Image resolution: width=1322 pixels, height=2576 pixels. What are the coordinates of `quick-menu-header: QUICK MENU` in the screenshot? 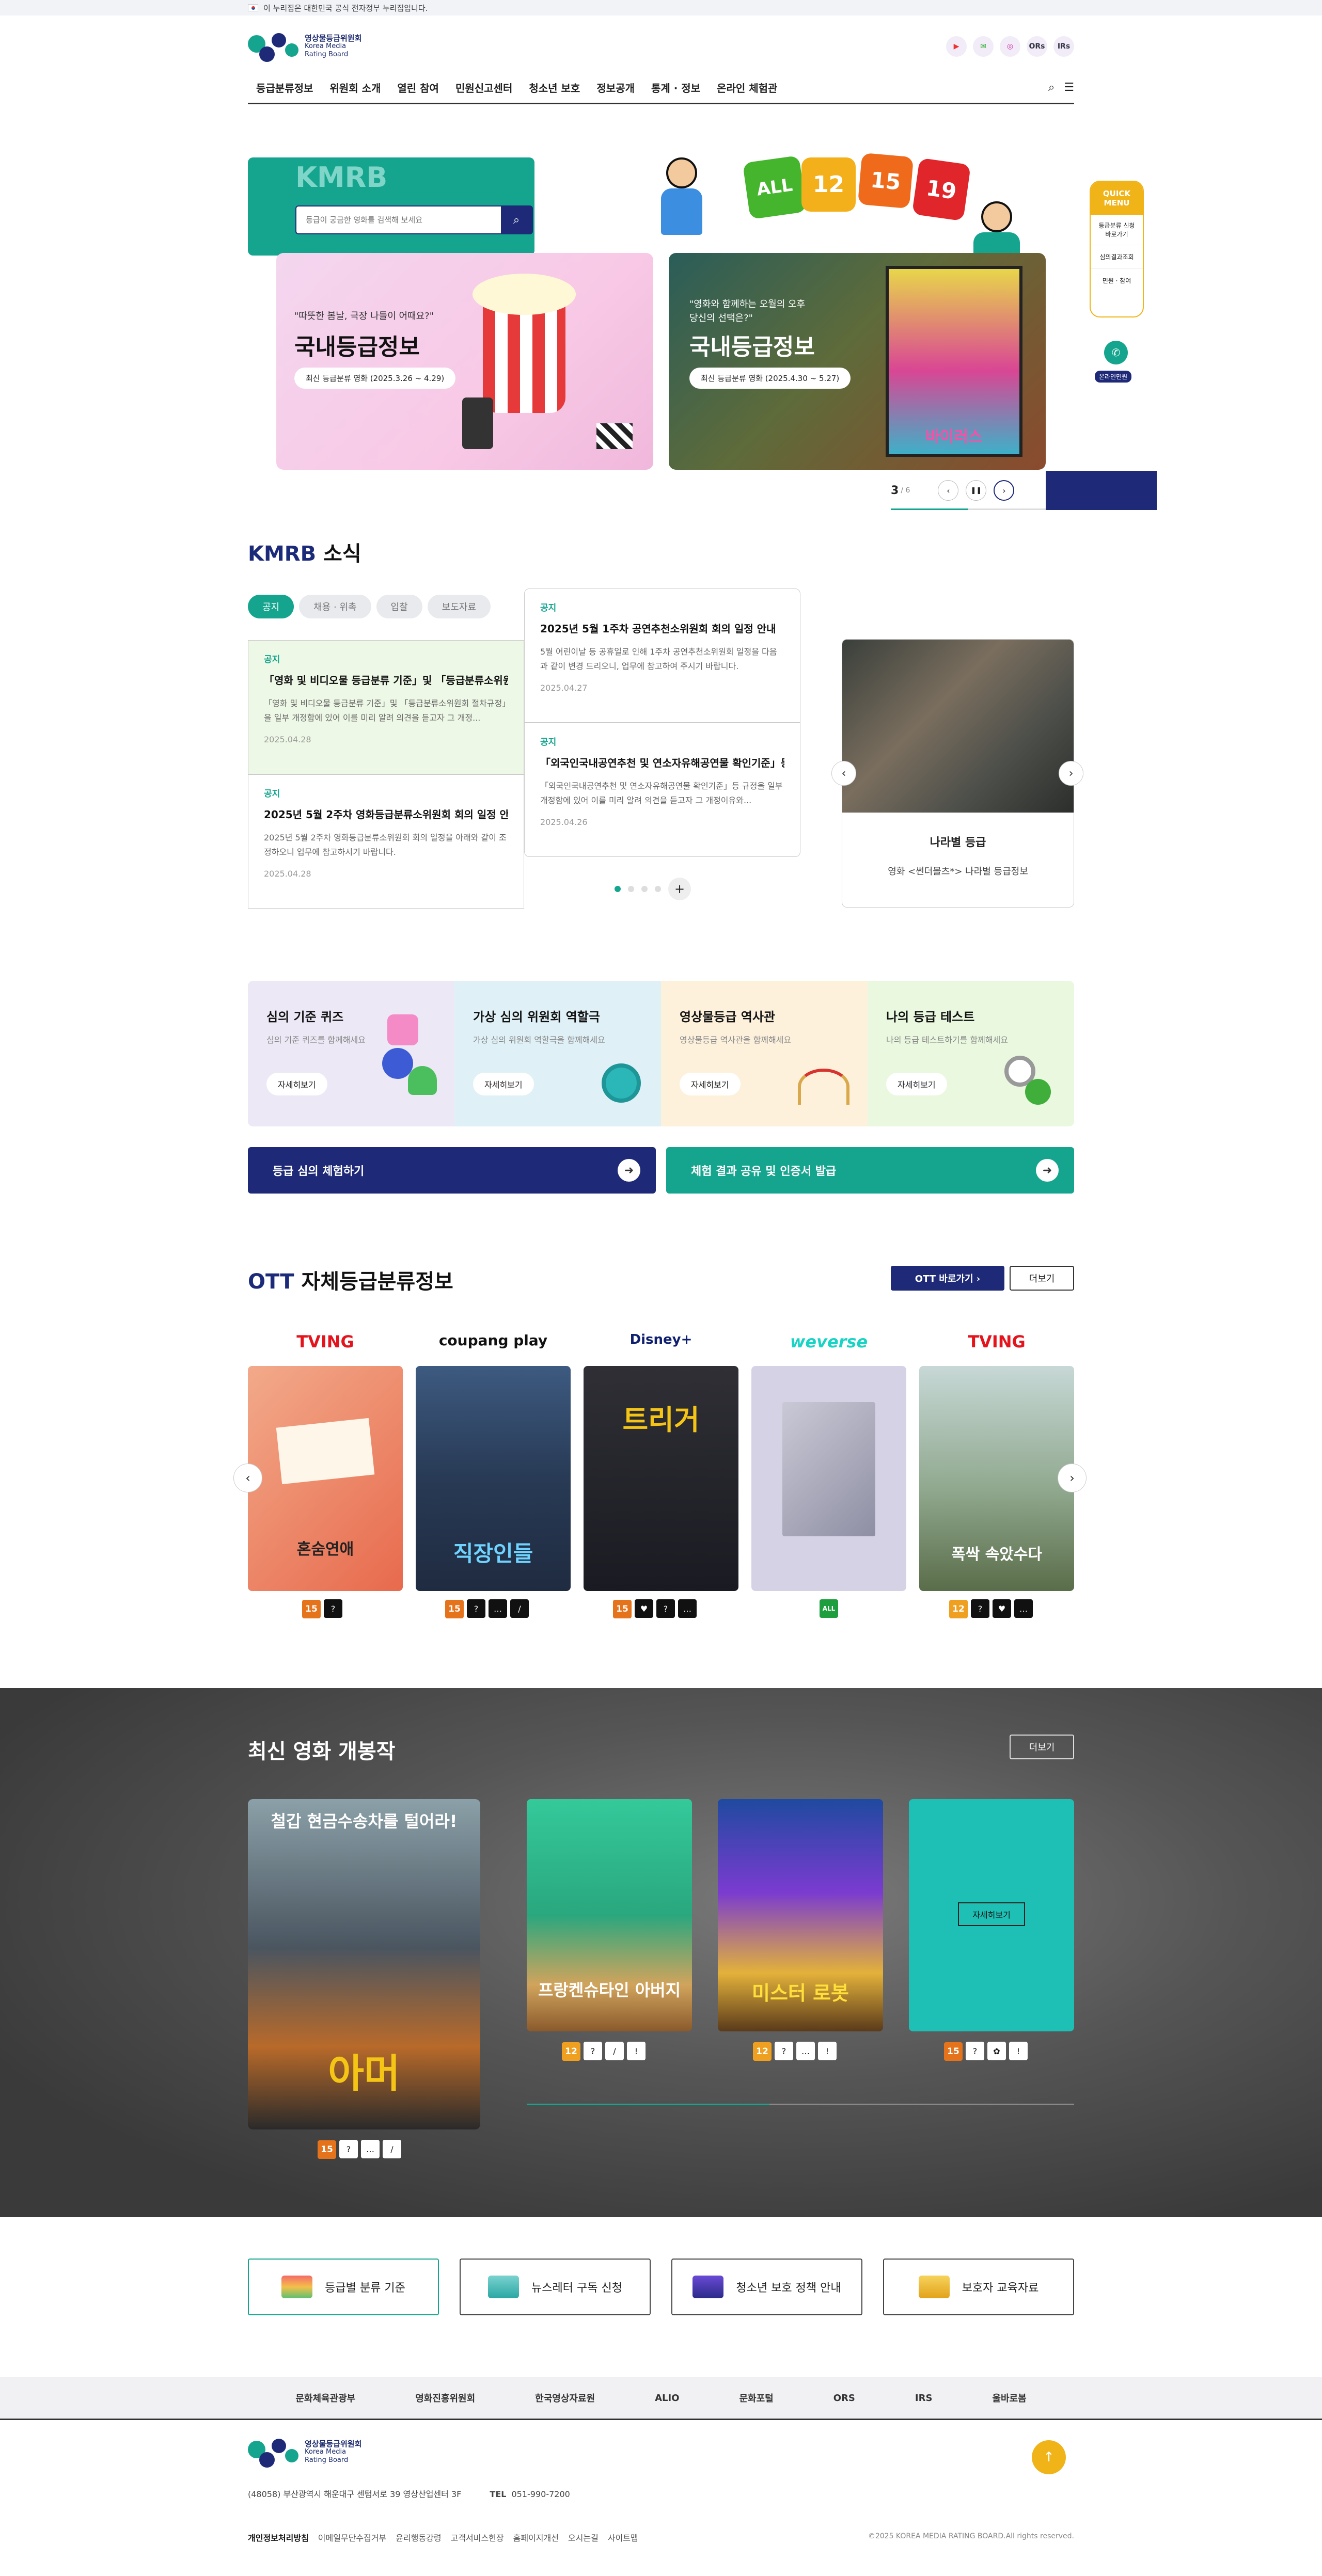 It's located at (1117, 198).